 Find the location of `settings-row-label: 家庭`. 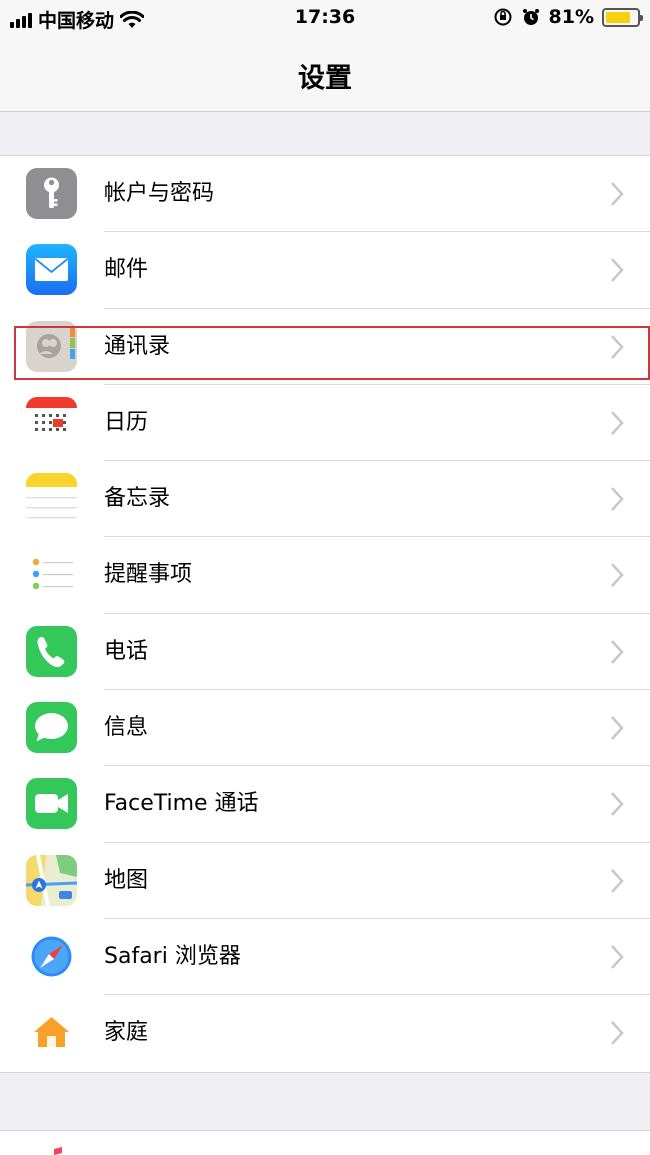

settings-row-label: 家庭 is located at coordinates (126, 1033).